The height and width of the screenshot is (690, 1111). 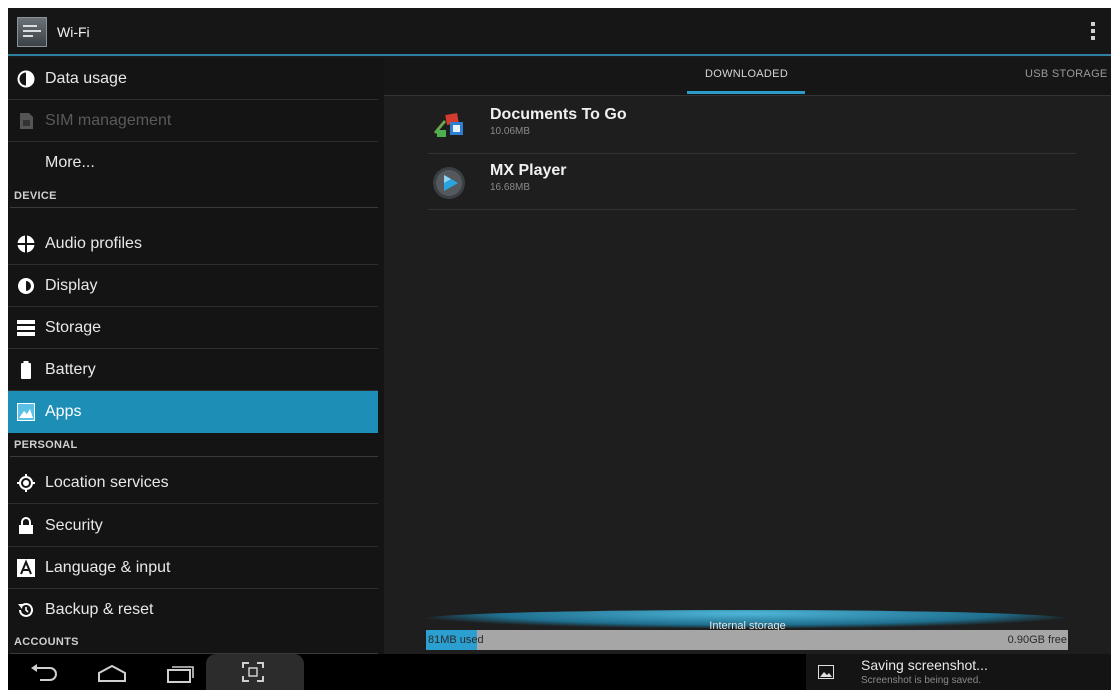 I want to click on sidebar-item-location-services: Location services, so click(x=193, y=483).